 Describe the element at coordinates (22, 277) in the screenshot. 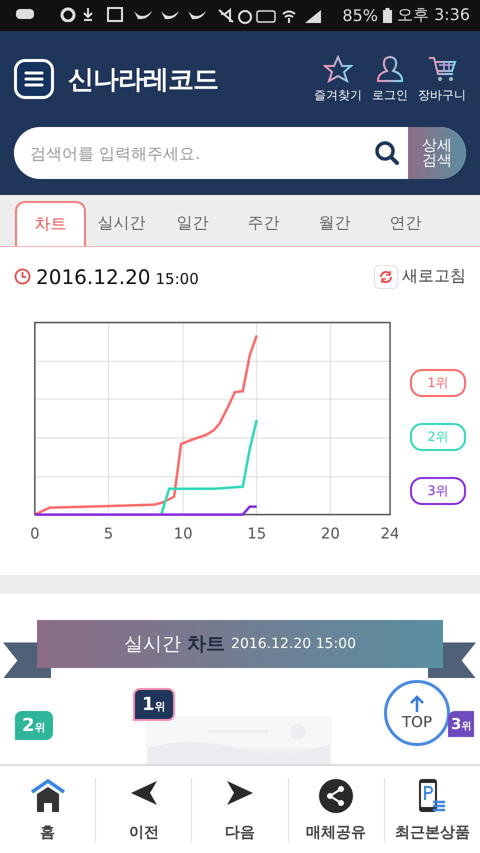

I see `clock-icon` at that location.